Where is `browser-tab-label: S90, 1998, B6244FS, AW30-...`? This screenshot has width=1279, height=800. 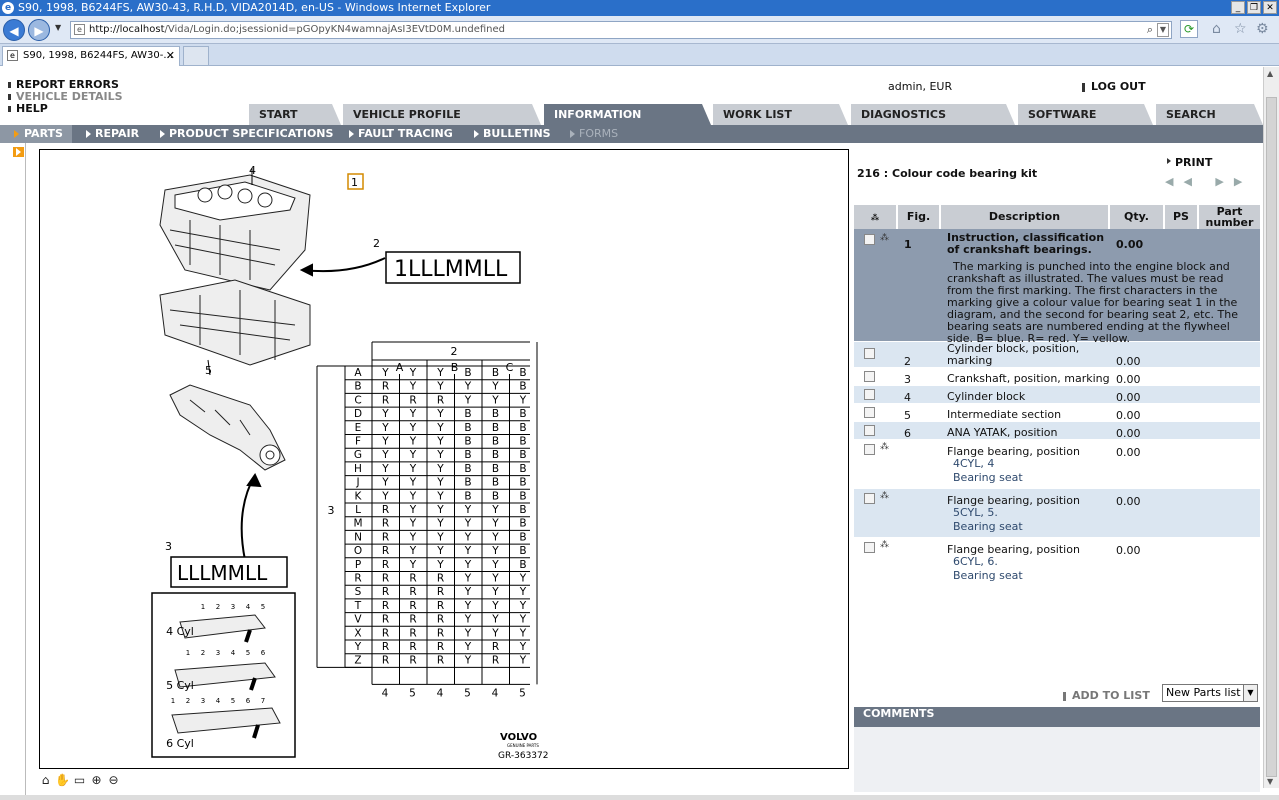
browser-tab-label: S90, 1998, B6244FS, AW30-... is located at coordinates (98, 55).